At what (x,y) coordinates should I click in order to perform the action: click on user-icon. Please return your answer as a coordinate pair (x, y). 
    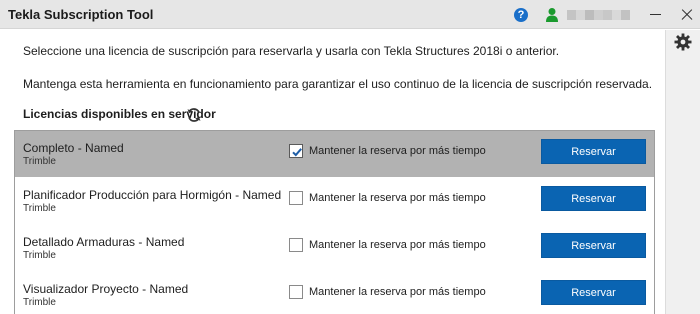
    Looking at the image, I should click on (552, 14).